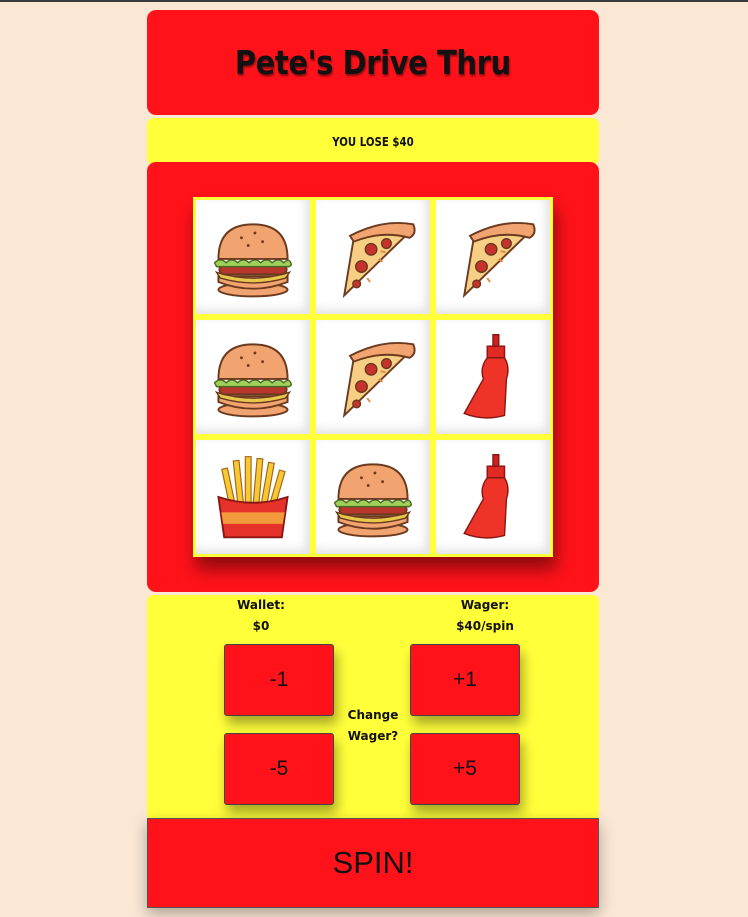 This screenshot has height=917, width=748. What do you see at coordinates (374, 1) in the screenshot?
I see `window-top-border` at bounding box center [374, 1].